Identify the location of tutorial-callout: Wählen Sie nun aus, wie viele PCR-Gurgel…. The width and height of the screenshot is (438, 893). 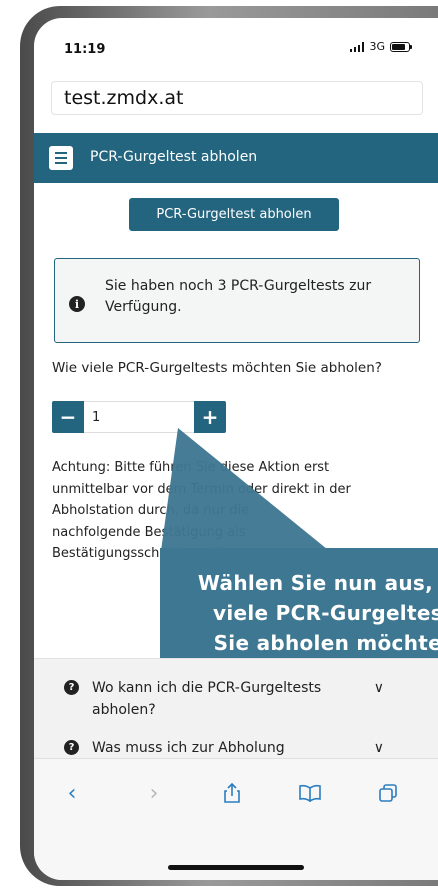
(299, 603).